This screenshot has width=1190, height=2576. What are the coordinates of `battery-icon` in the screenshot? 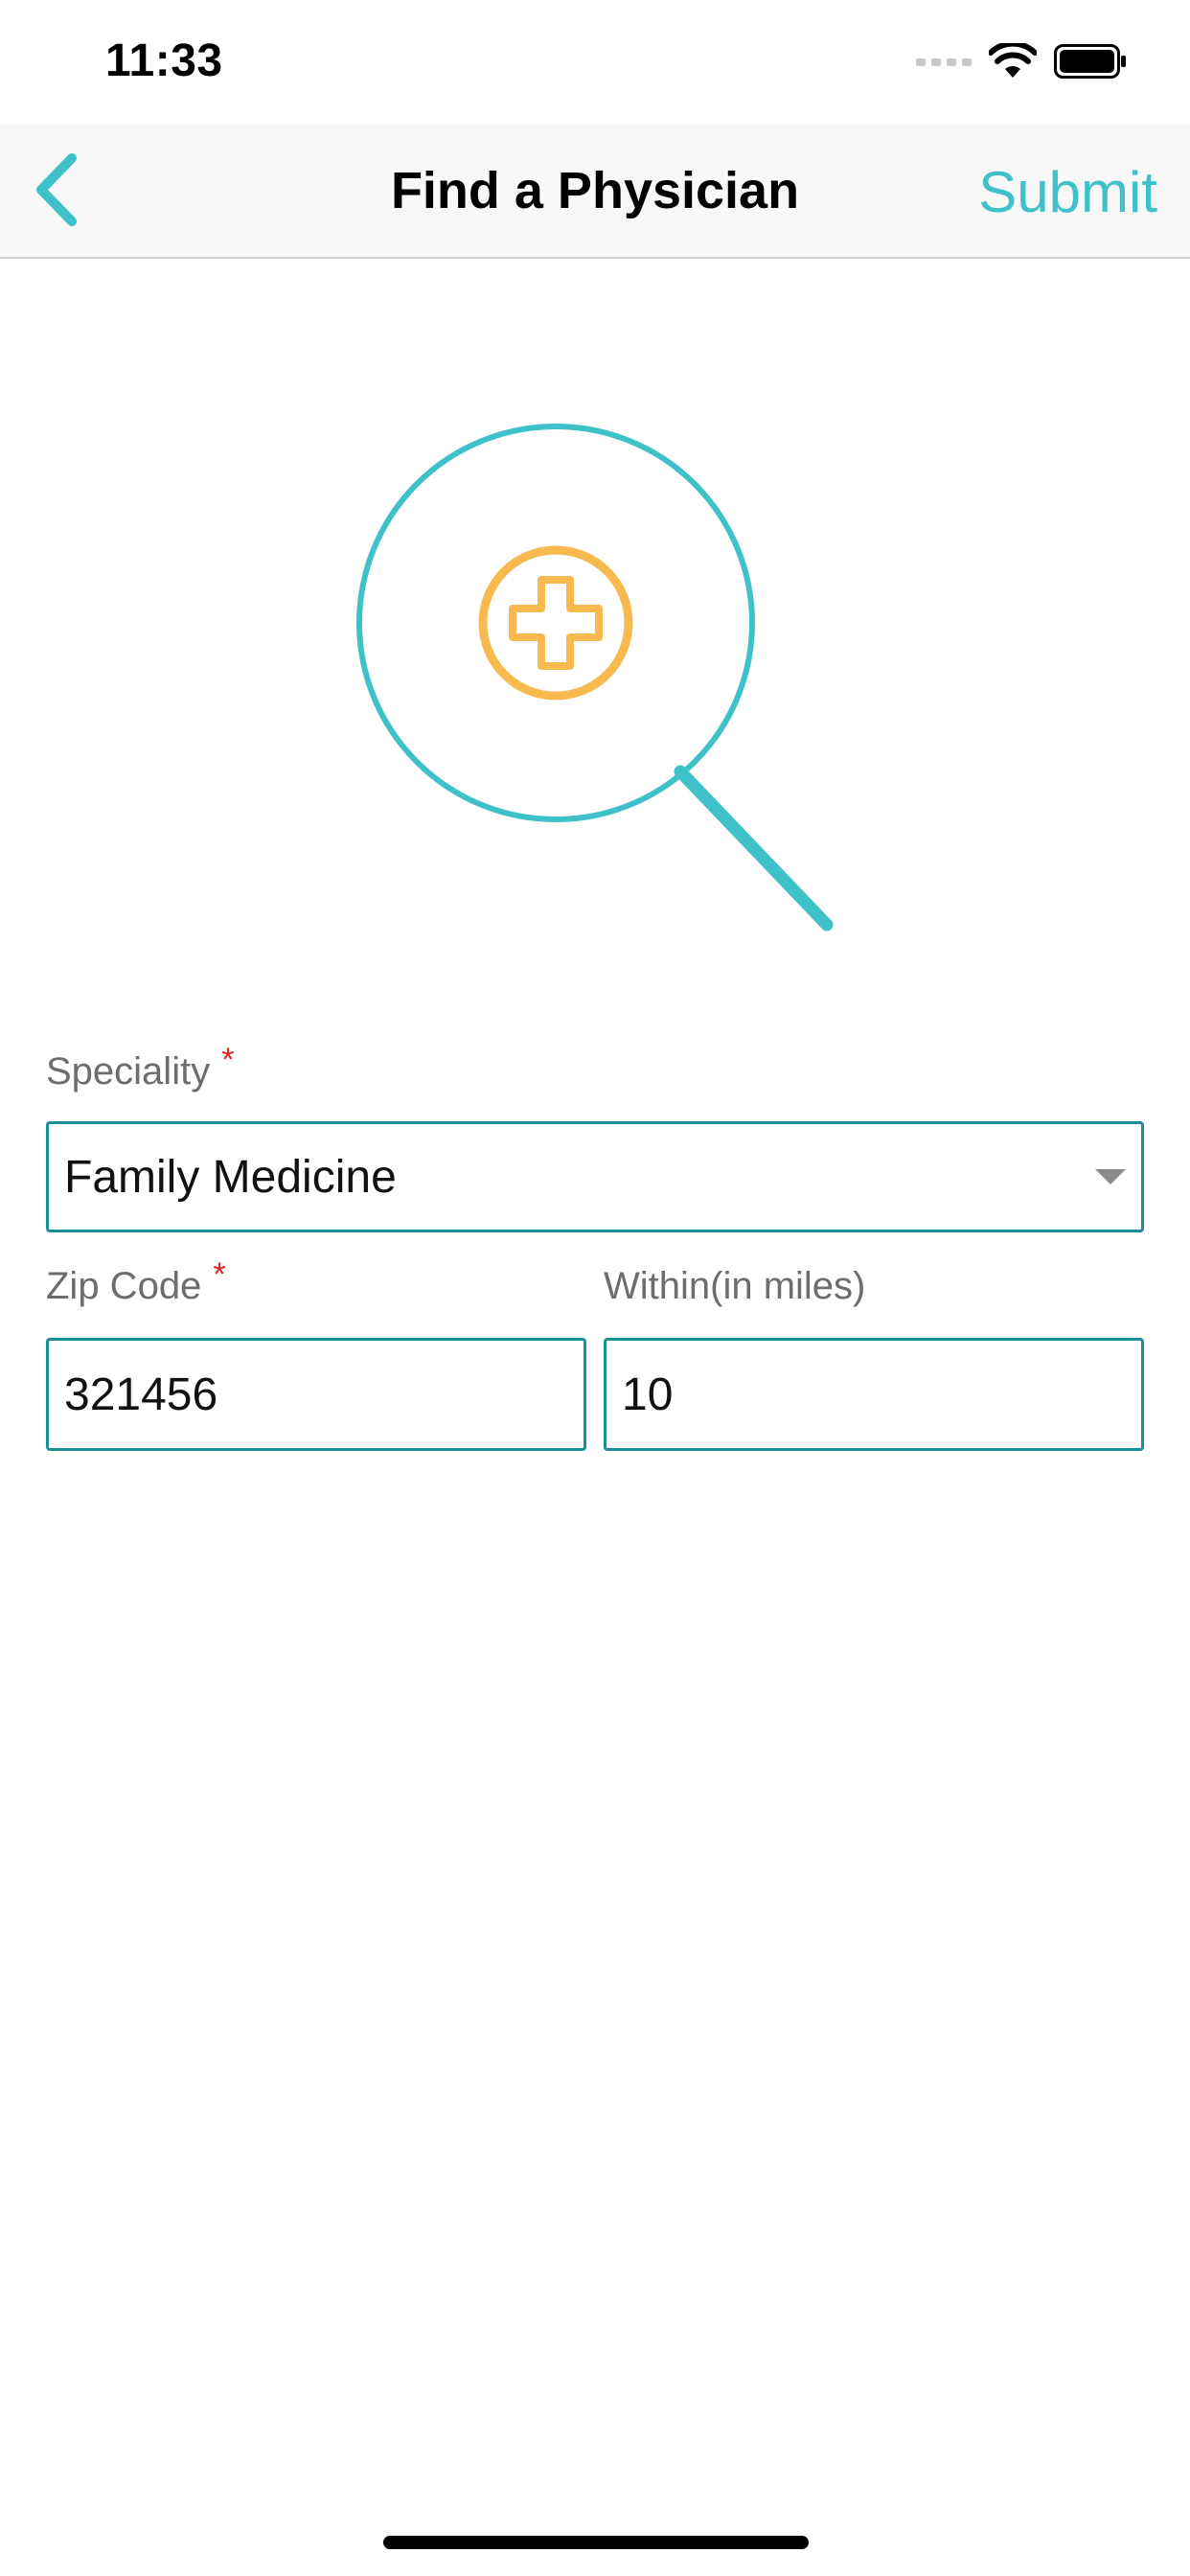 It's located at (1091, 63).